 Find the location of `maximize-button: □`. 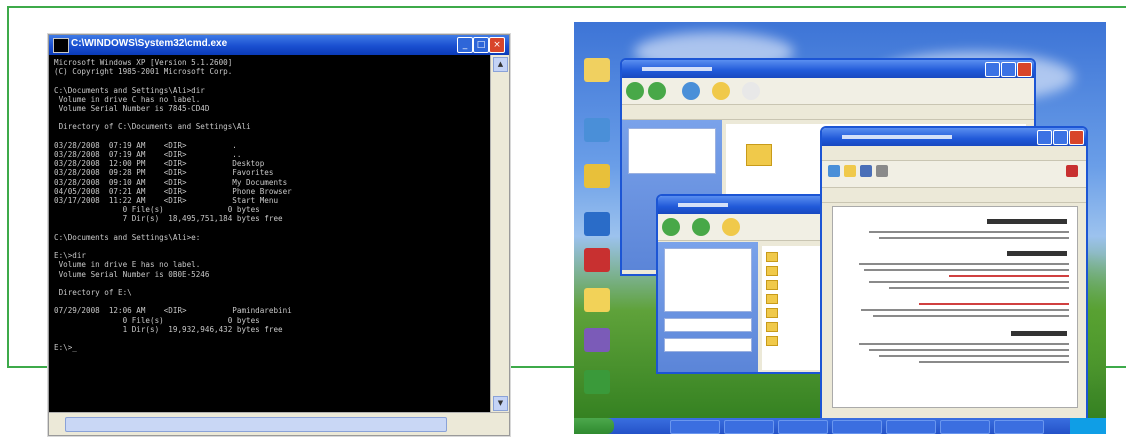

maximize-button: □ is located at coordinates (481, 45).